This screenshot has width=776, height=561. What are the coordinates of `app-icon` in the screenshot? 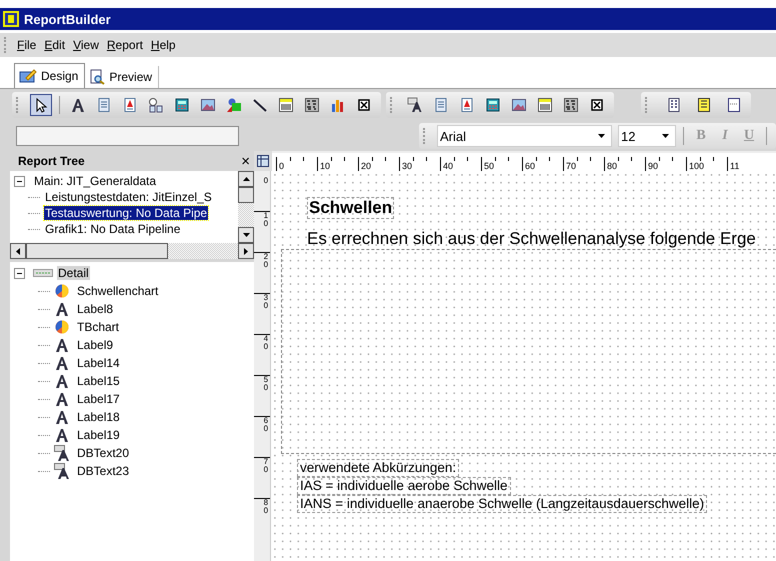 It's located at (11, 19).